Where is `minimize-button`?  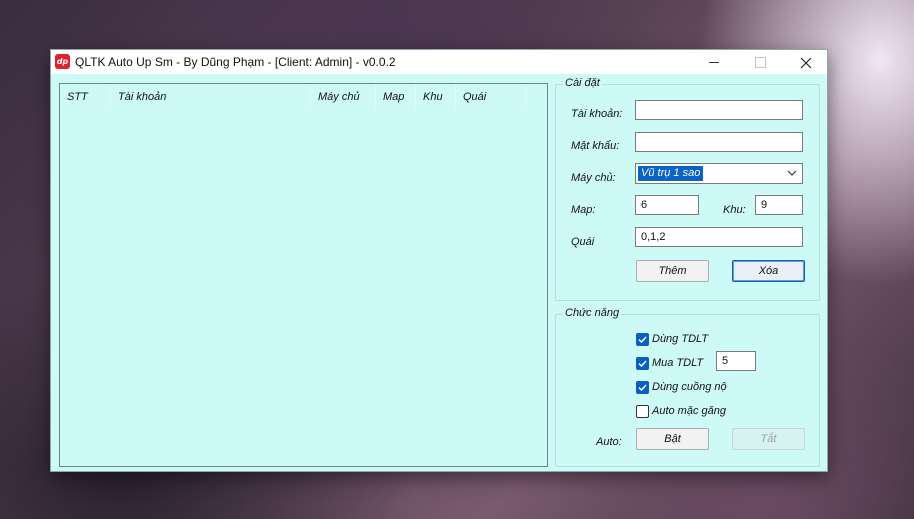
minimize-button is located at coordinates (714, 62).